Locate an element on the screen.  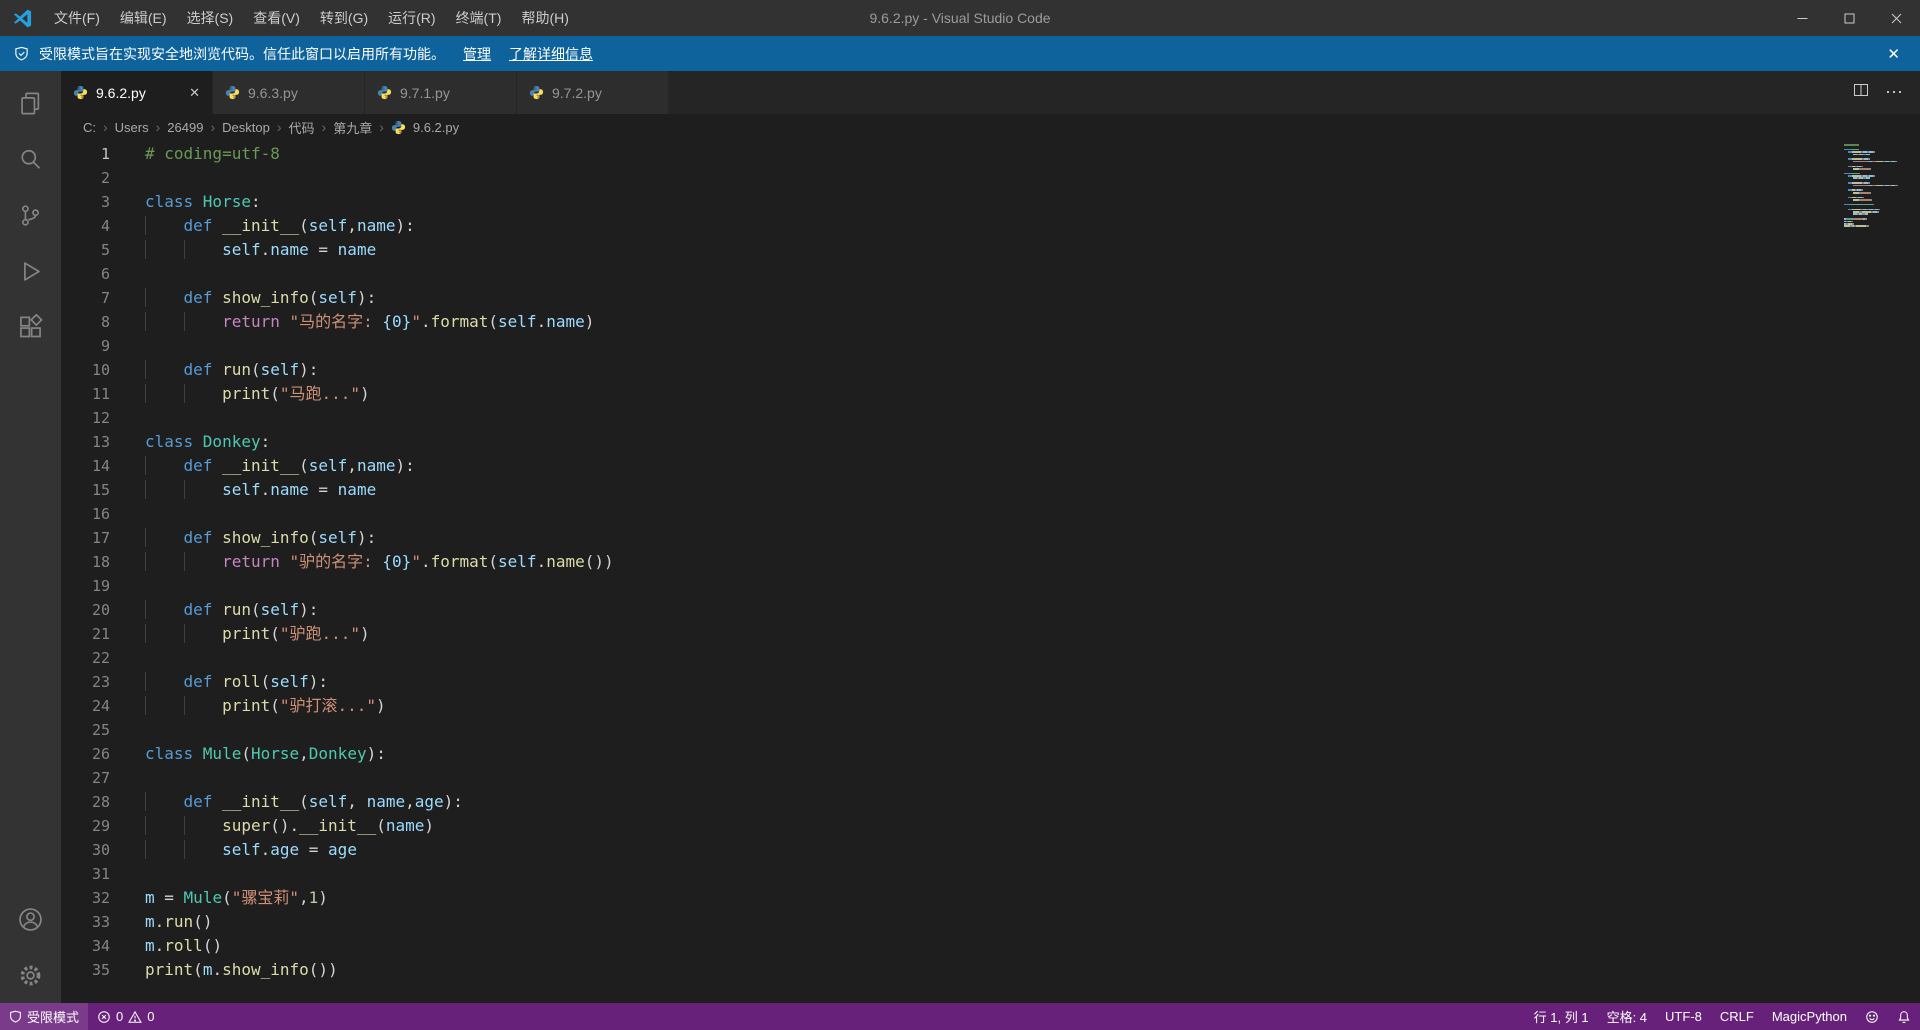
encoding-status: UTF-8 is located at coordinates (1683, 1016).